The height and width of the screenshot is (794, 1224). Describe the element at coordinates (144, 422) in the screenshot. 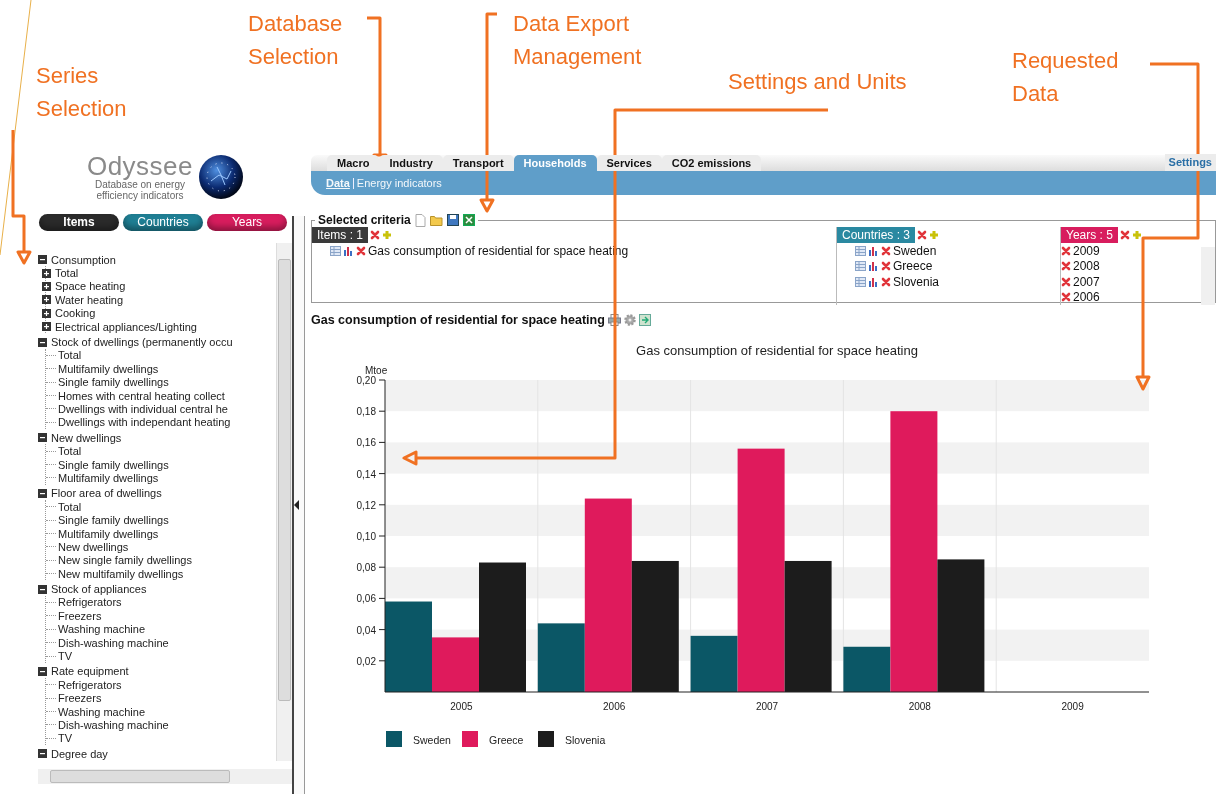

I see `tree-item: Dwellings with independant heating` at that location.